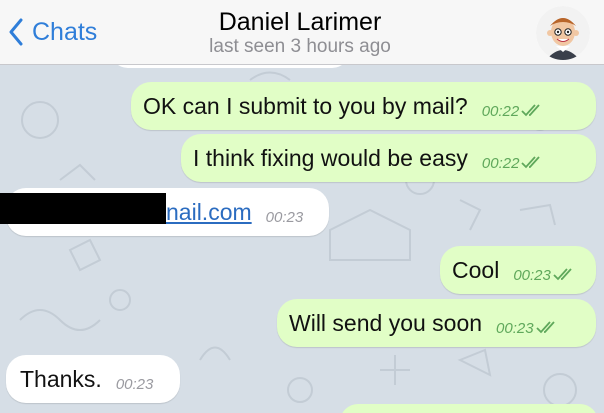 This screenshot has height=413, width=604. I want to click on avatar, so click(563, 33).